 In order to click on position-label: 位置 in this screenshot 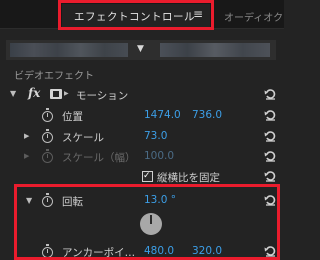, I will do `click(72, 117)`.